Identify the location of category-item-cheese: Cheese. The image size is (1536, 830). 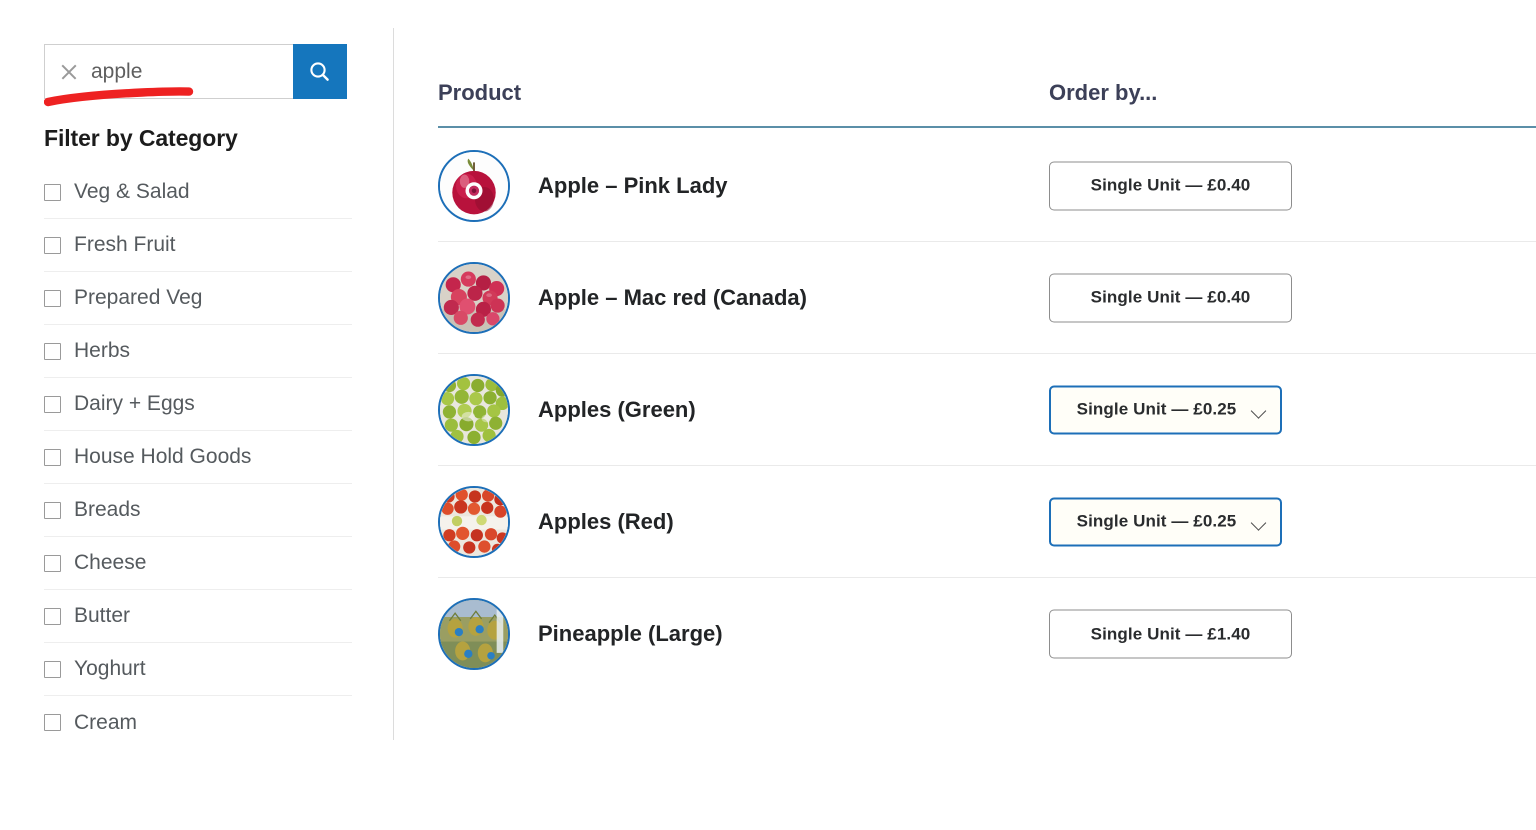
(198, 563).